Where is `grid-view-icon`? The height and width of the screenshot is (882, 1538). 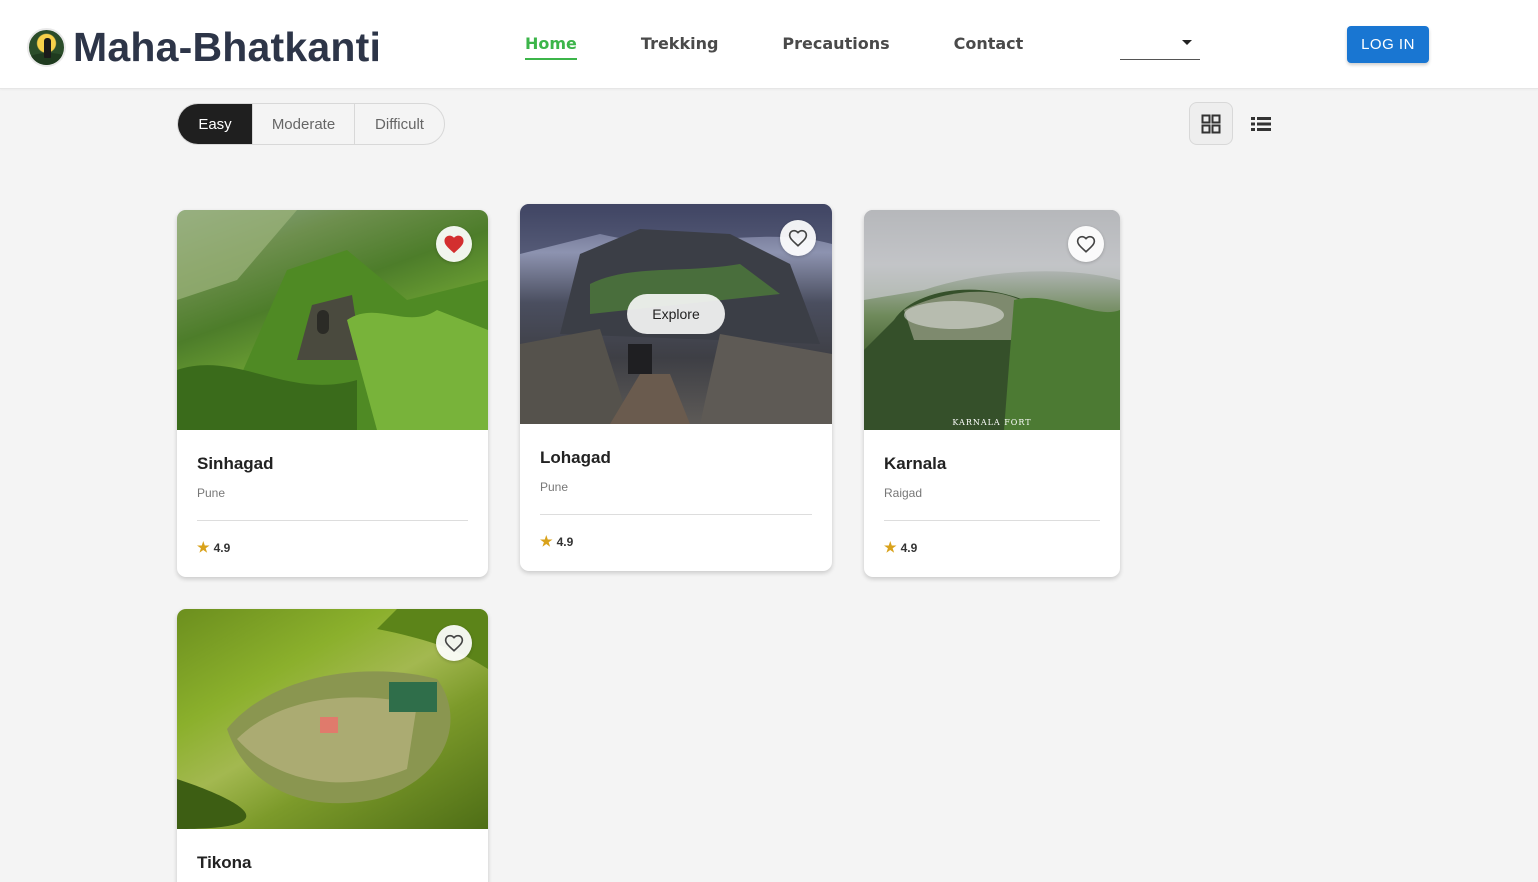 grid-view-icon is located at coordinates (1211, 123).